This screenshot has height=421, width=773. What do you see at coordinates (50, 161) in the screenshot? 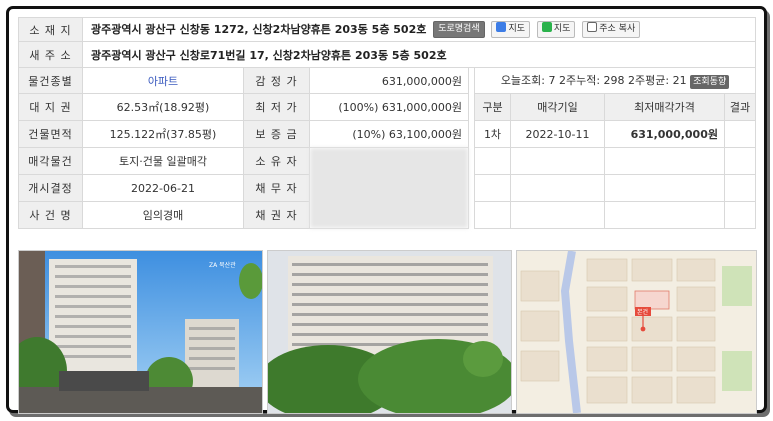
I see `sale-label: 매각물건` at bounding box center [50, 161].